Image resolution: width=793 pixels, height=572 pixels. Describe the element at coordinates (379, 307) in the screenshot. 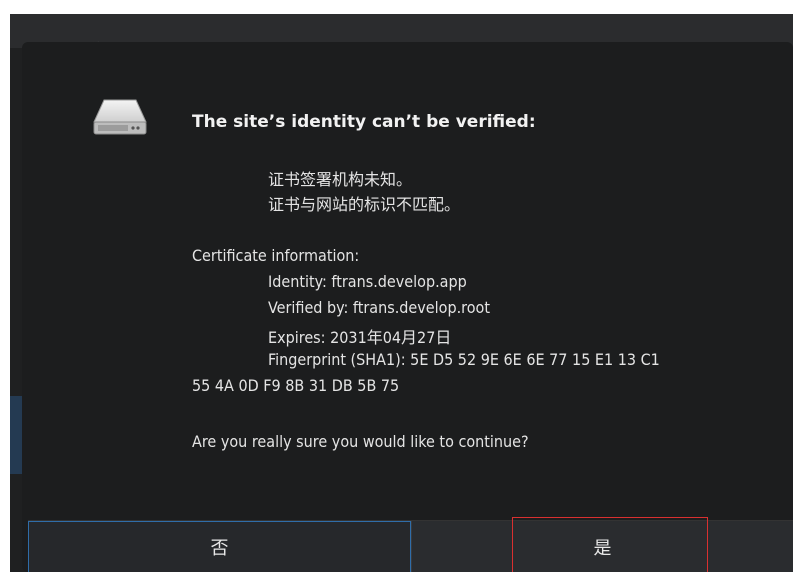

I see `cert-verified-by: Verified by: ftrans.develop.root` at that location.